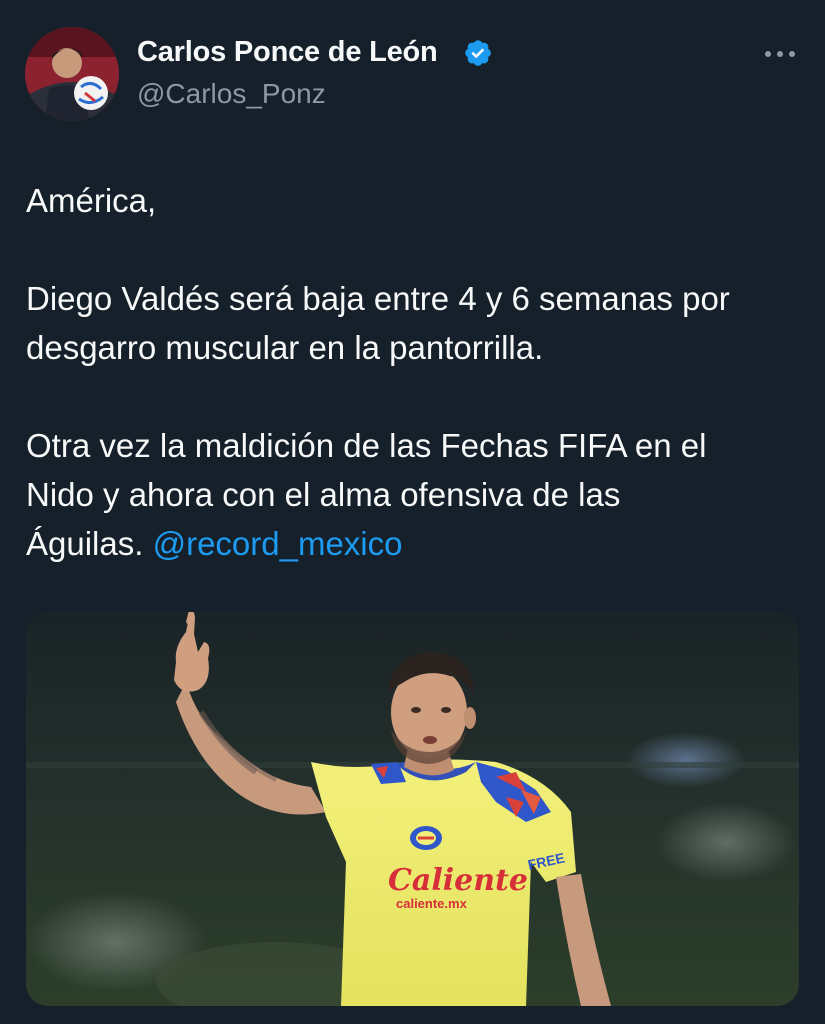 Image resolution: width=825 pixels, height=1024 pixels. Describe the element at coordinates (287, 52) in the screenshot. I see `author-name: Carlos Ponce de León` at that location.